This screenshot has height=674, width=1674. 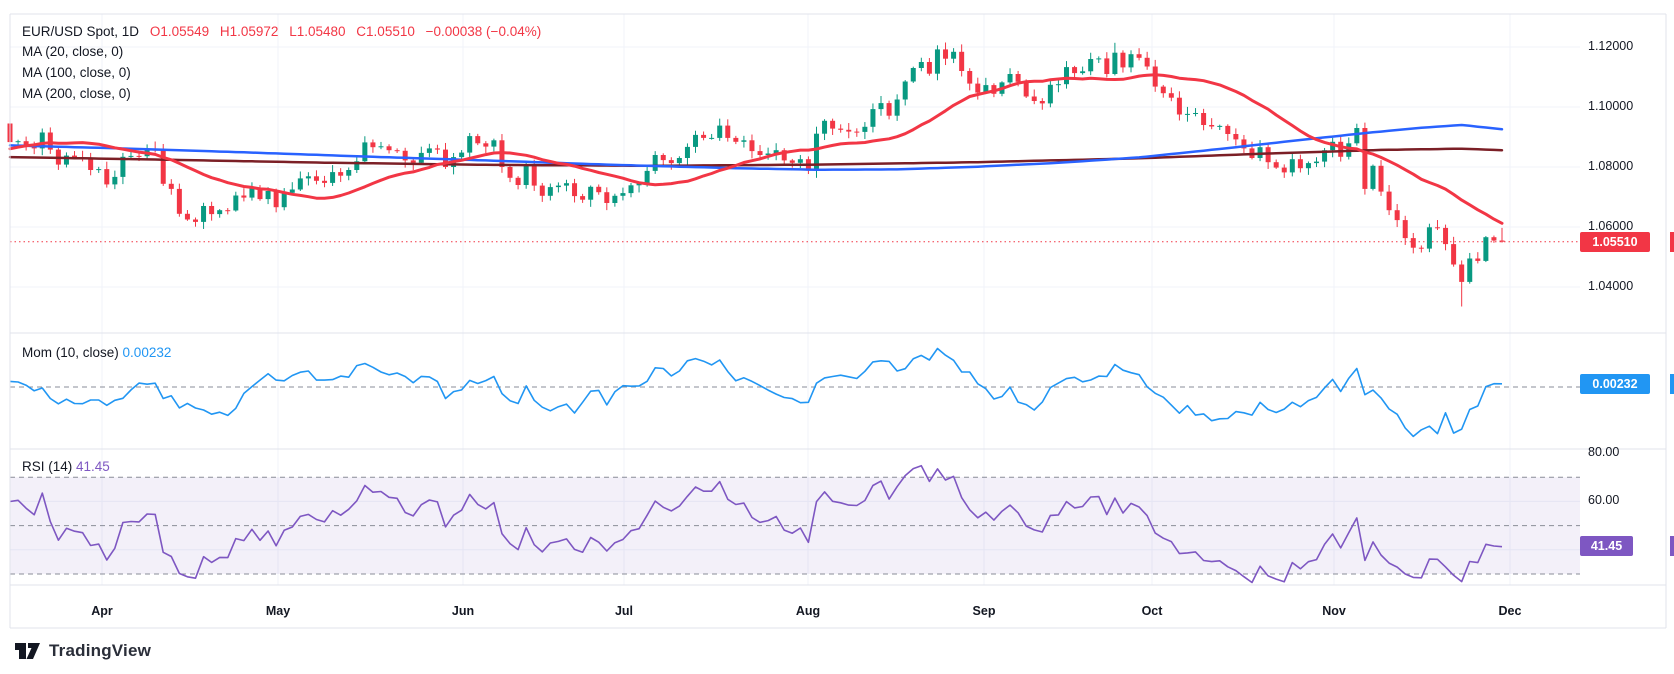 I want to click on tradingview-logo: TradingView, so click(x=82, y=651).